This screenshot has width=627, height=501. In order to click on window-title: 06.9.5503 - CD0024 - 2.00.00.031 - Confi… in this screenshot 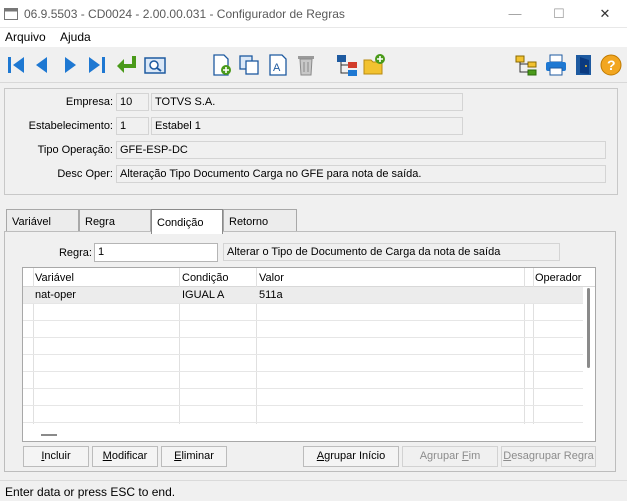, I will do `click(184, 14)`.